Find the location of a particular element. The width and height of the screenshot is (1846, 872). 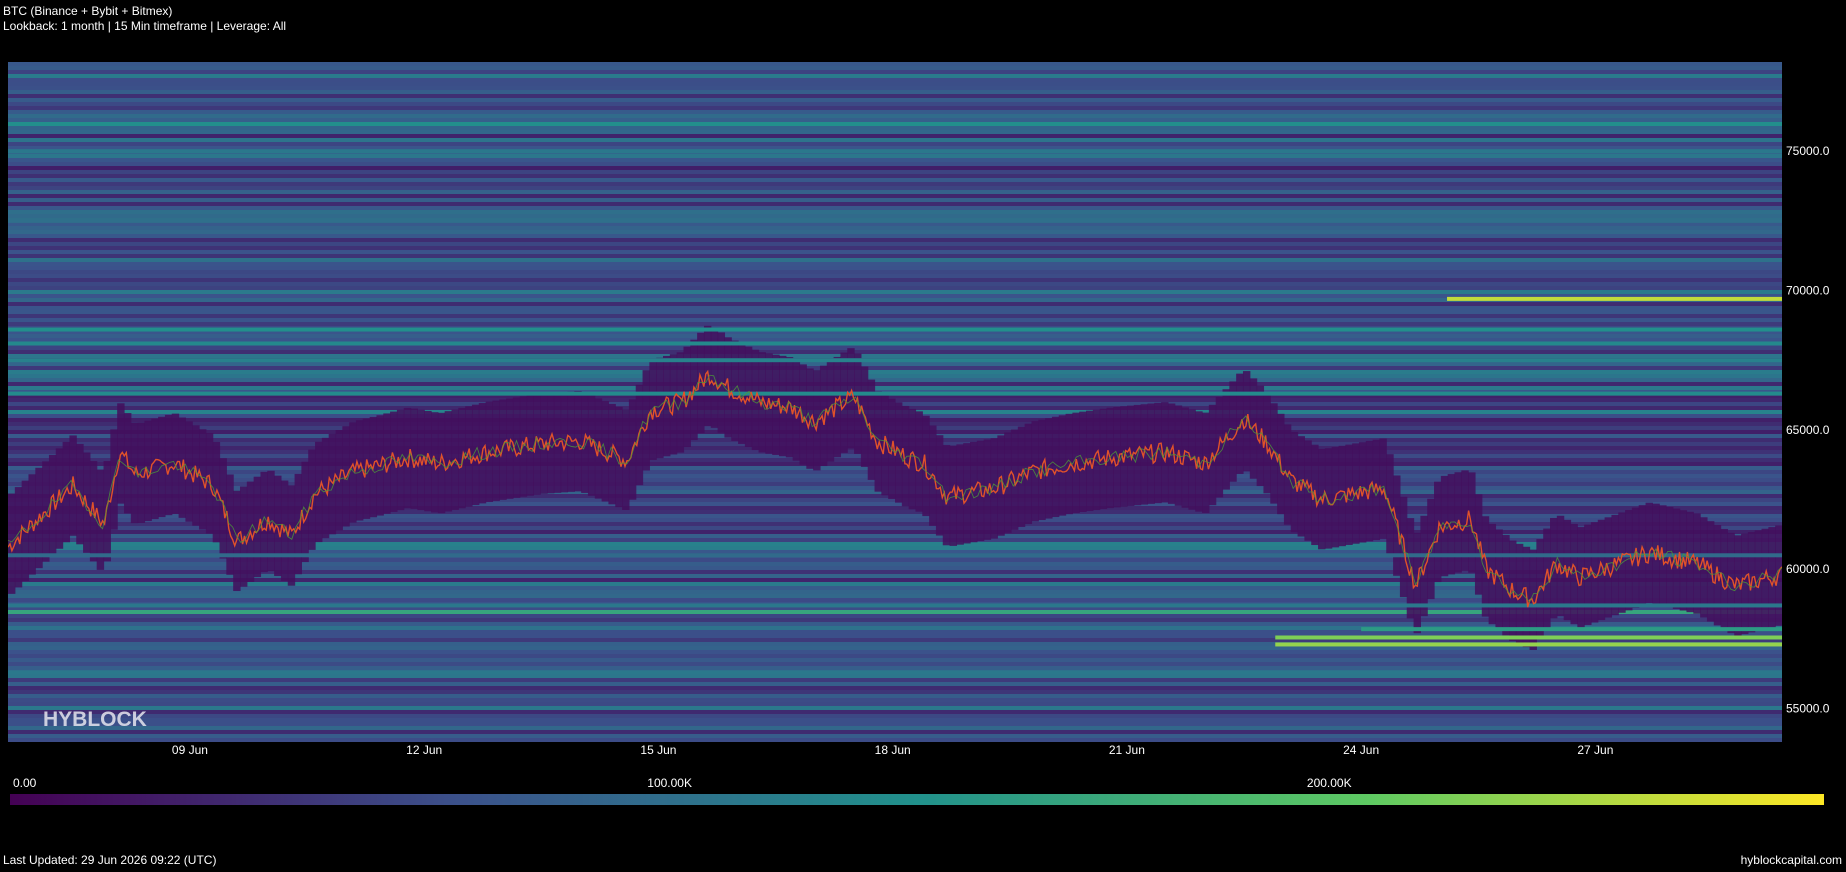

x-tick-label: 15 Jun is located at coordinates (658, 750).